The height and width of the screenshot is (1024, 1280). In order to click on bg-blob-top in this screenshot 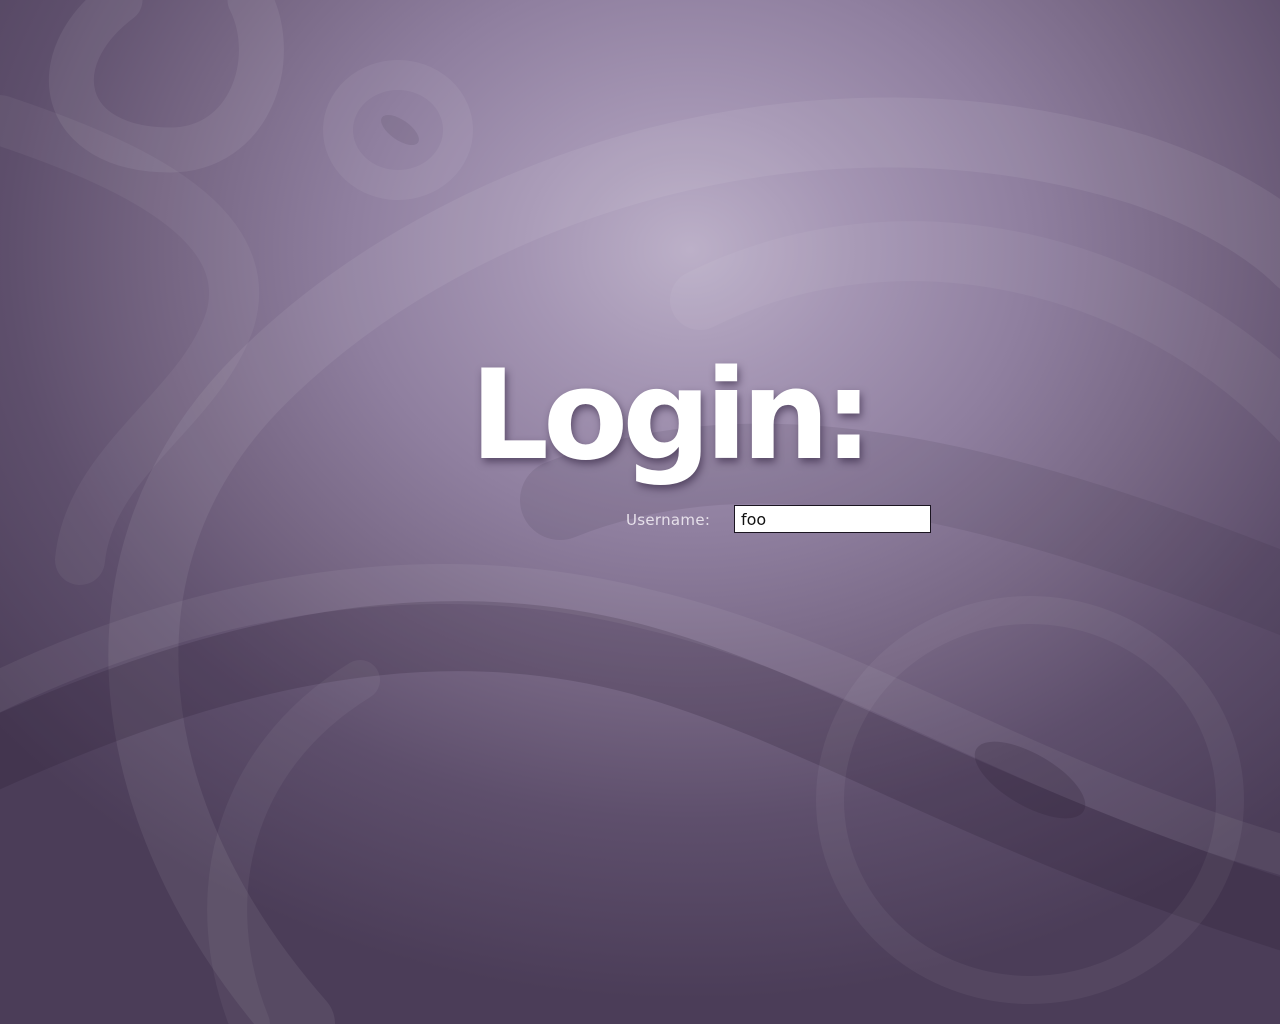, I will do `click(400, 130)`.